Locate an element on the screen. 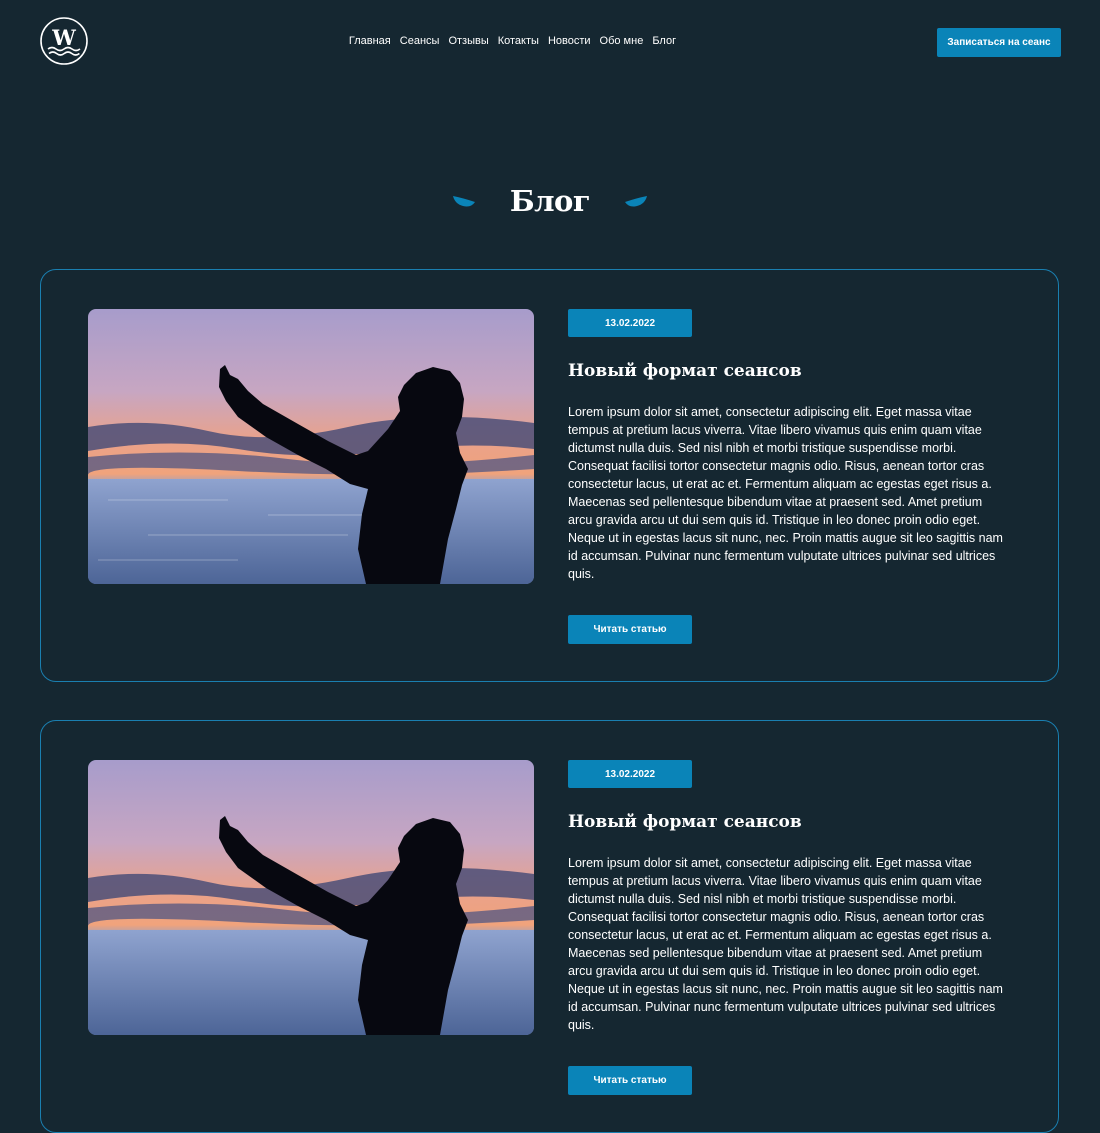 The image size is (1100, 1133). nav-item-reviews: Отзывы is located at coordinates (468, 41).